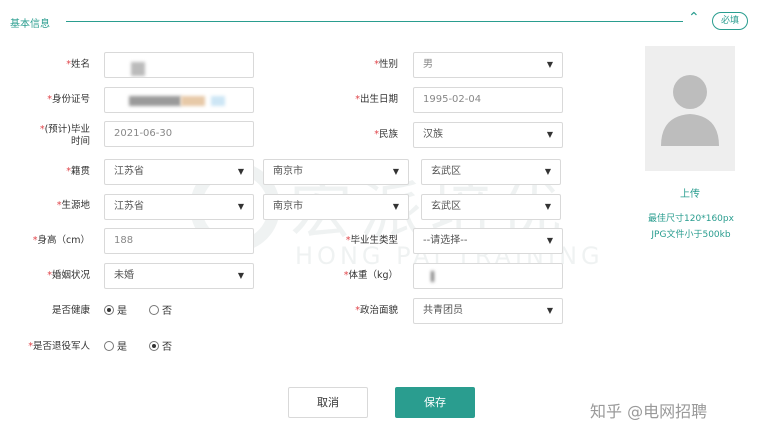 This screenshot has width=773, height=443. What do you see at coordinates (376, 310) in the screenshot?
I see `political-label: *政治面貌` at bounding box center [376, 310].